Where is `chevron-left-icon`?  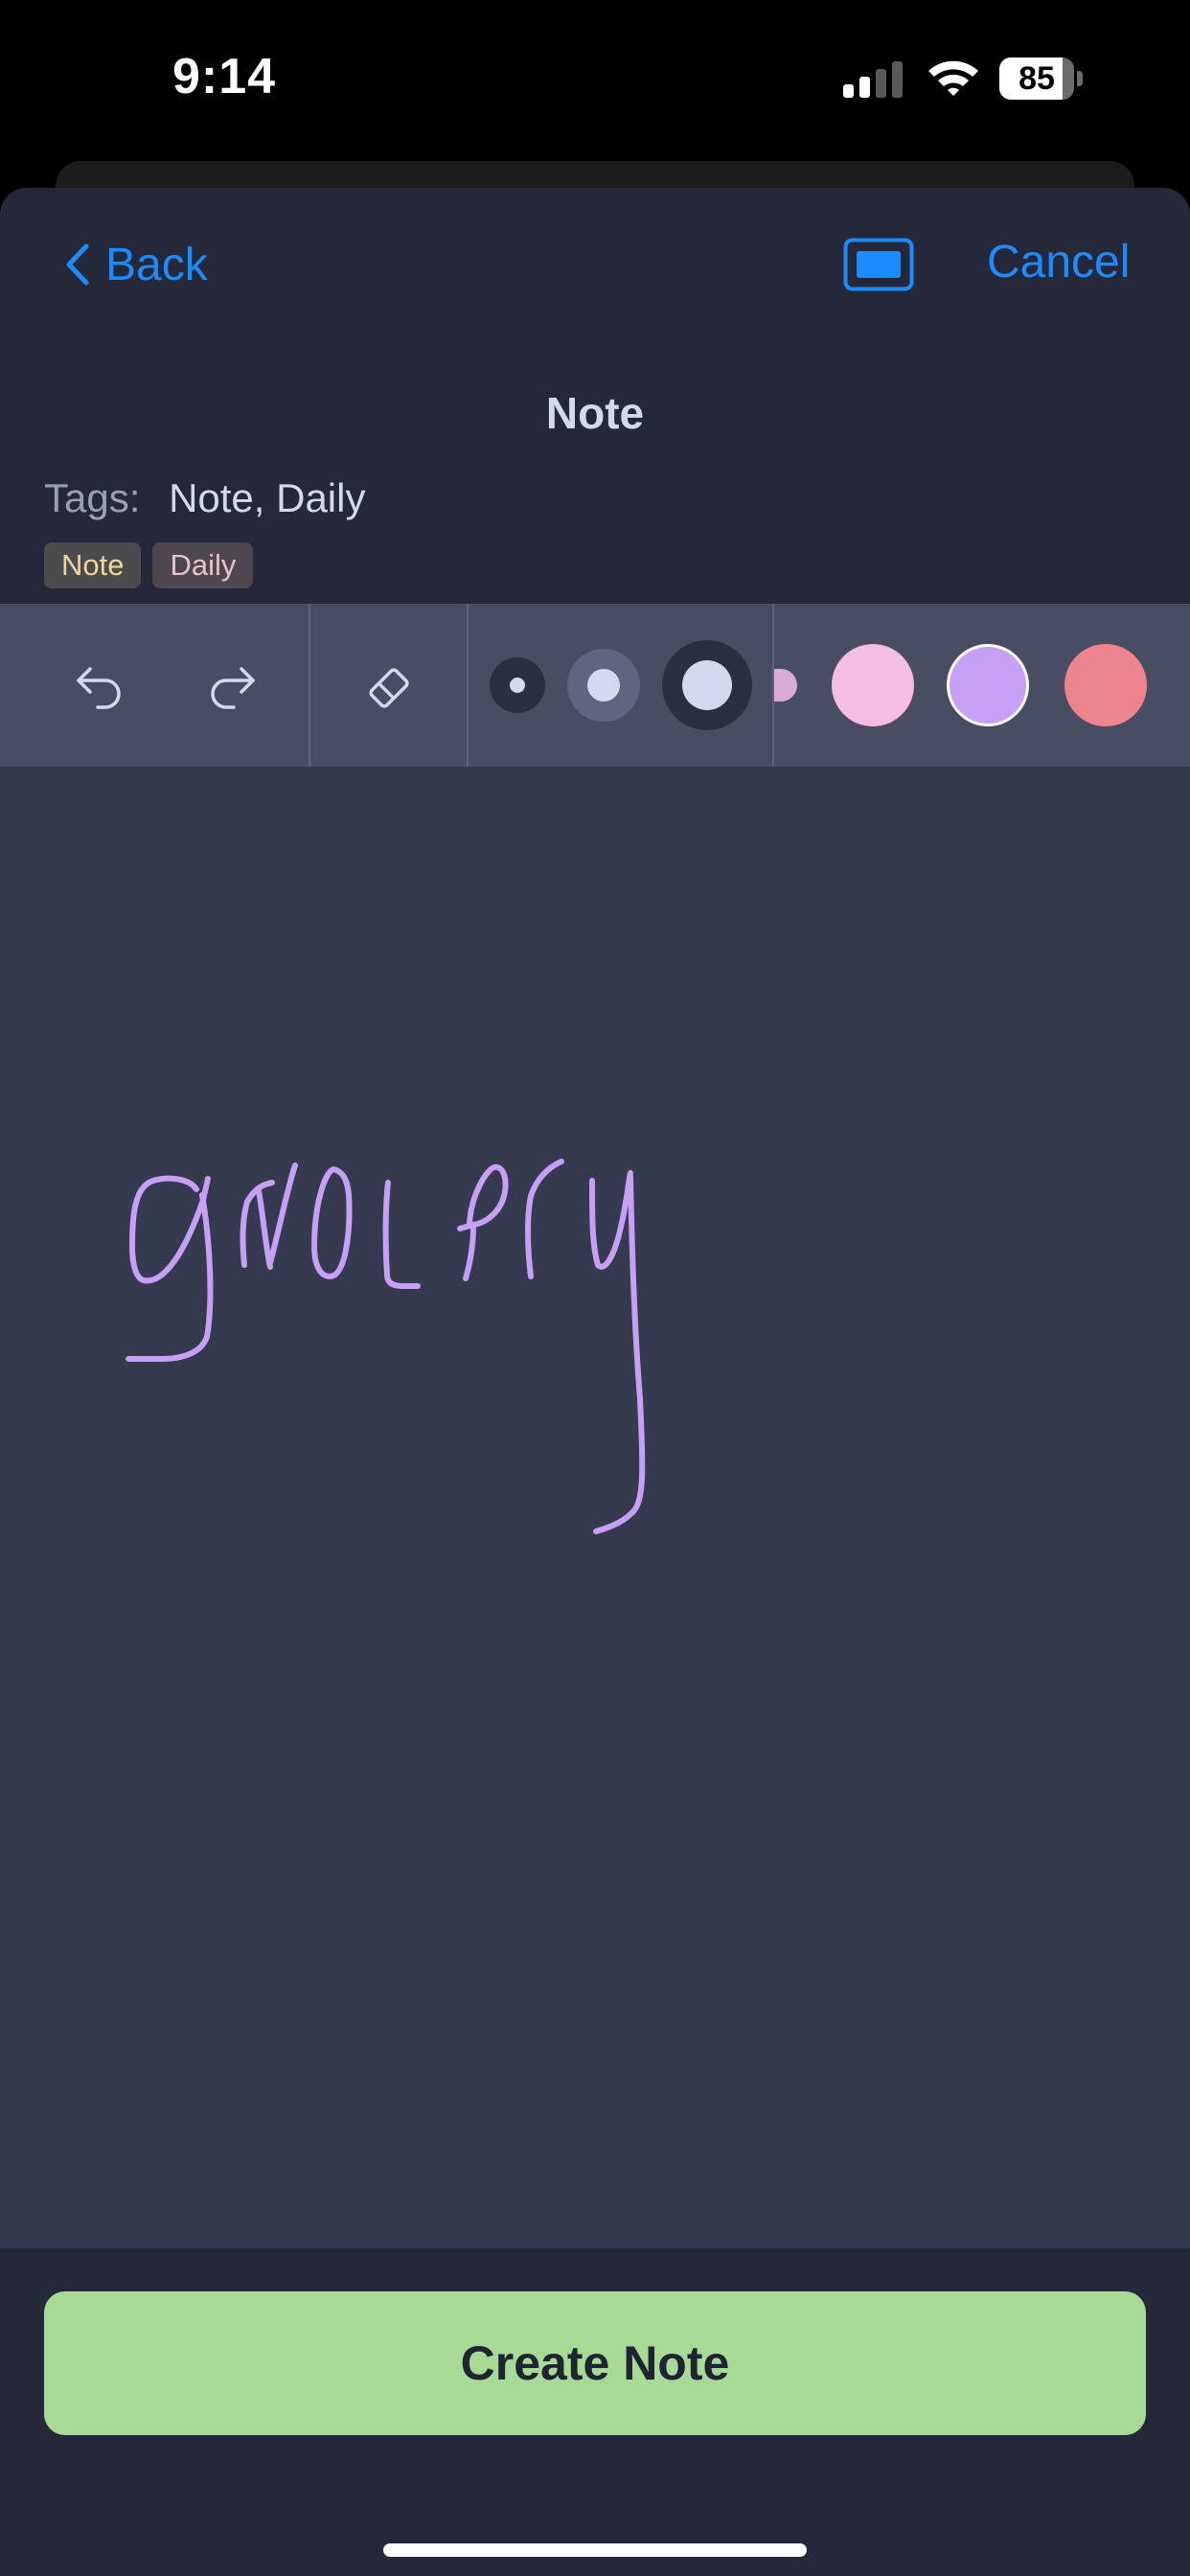 chevron-left-icon is located at coordinates (78, 264).